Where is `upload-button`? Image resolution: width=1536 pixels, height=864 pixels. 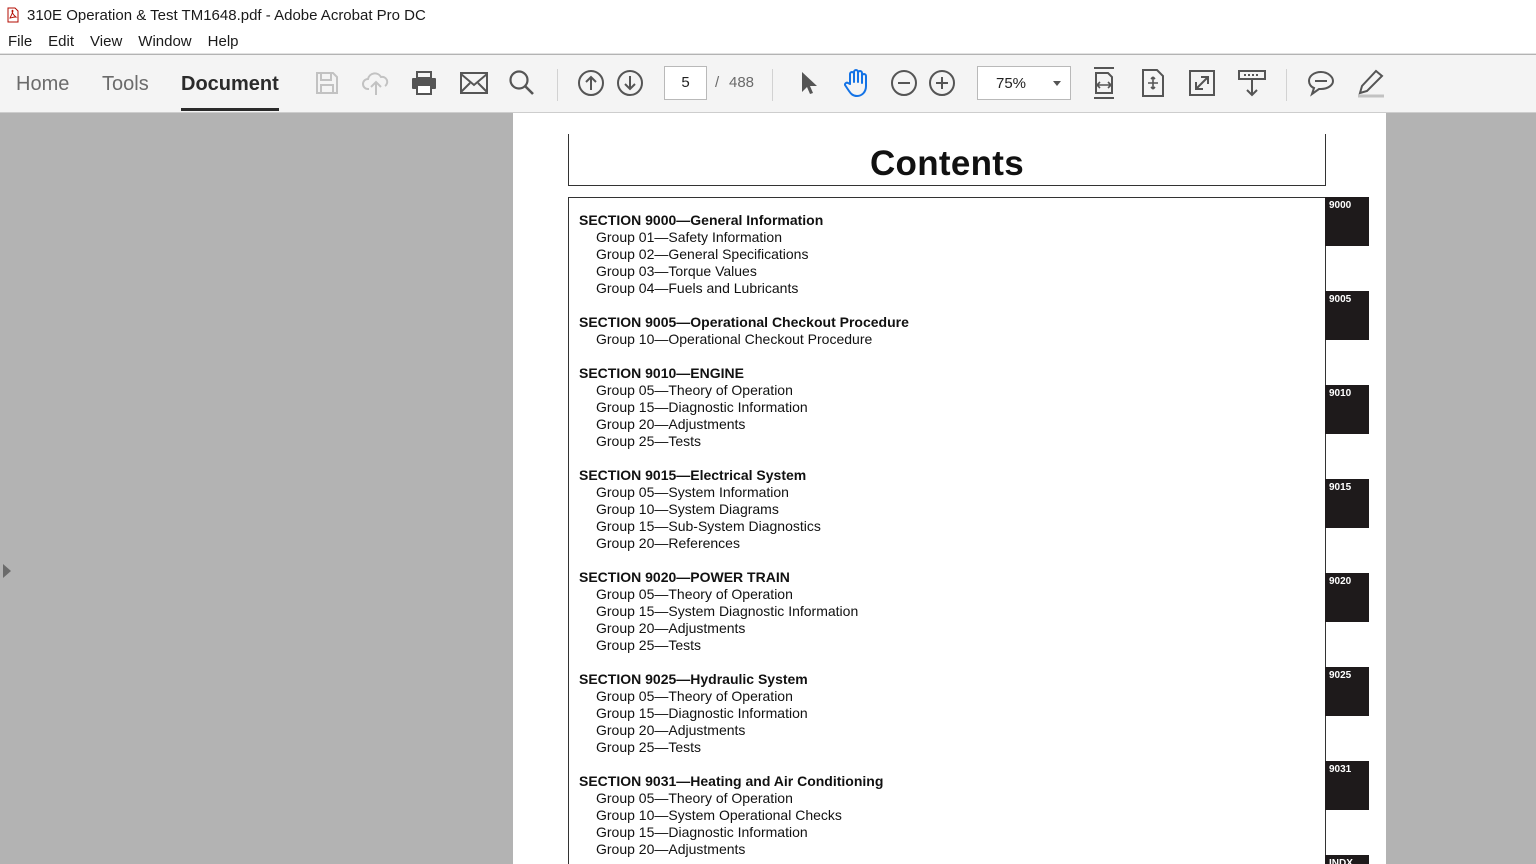
upload-button is located at coordinates (376, 83).